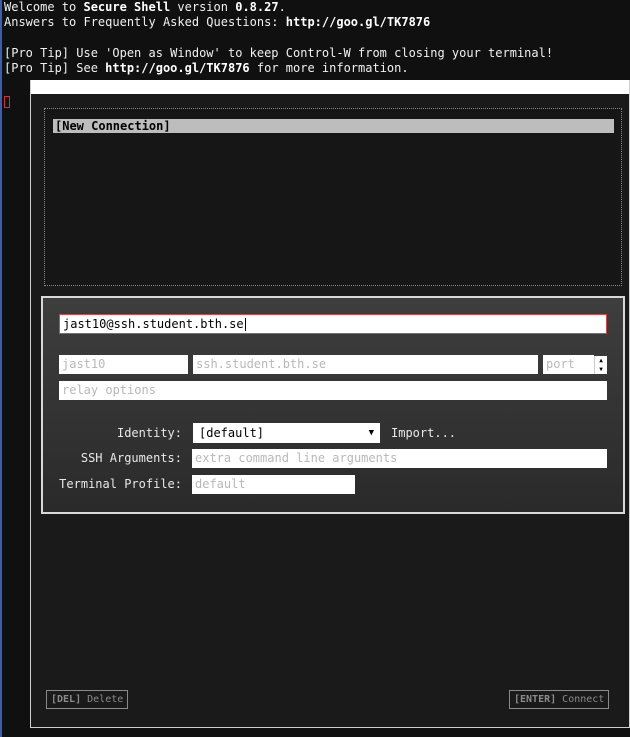 The image size is (630, 737). Describe the element at coordinates (601, 360) in the screenshot. I see `spinner-up-icon: ▲` at that location.